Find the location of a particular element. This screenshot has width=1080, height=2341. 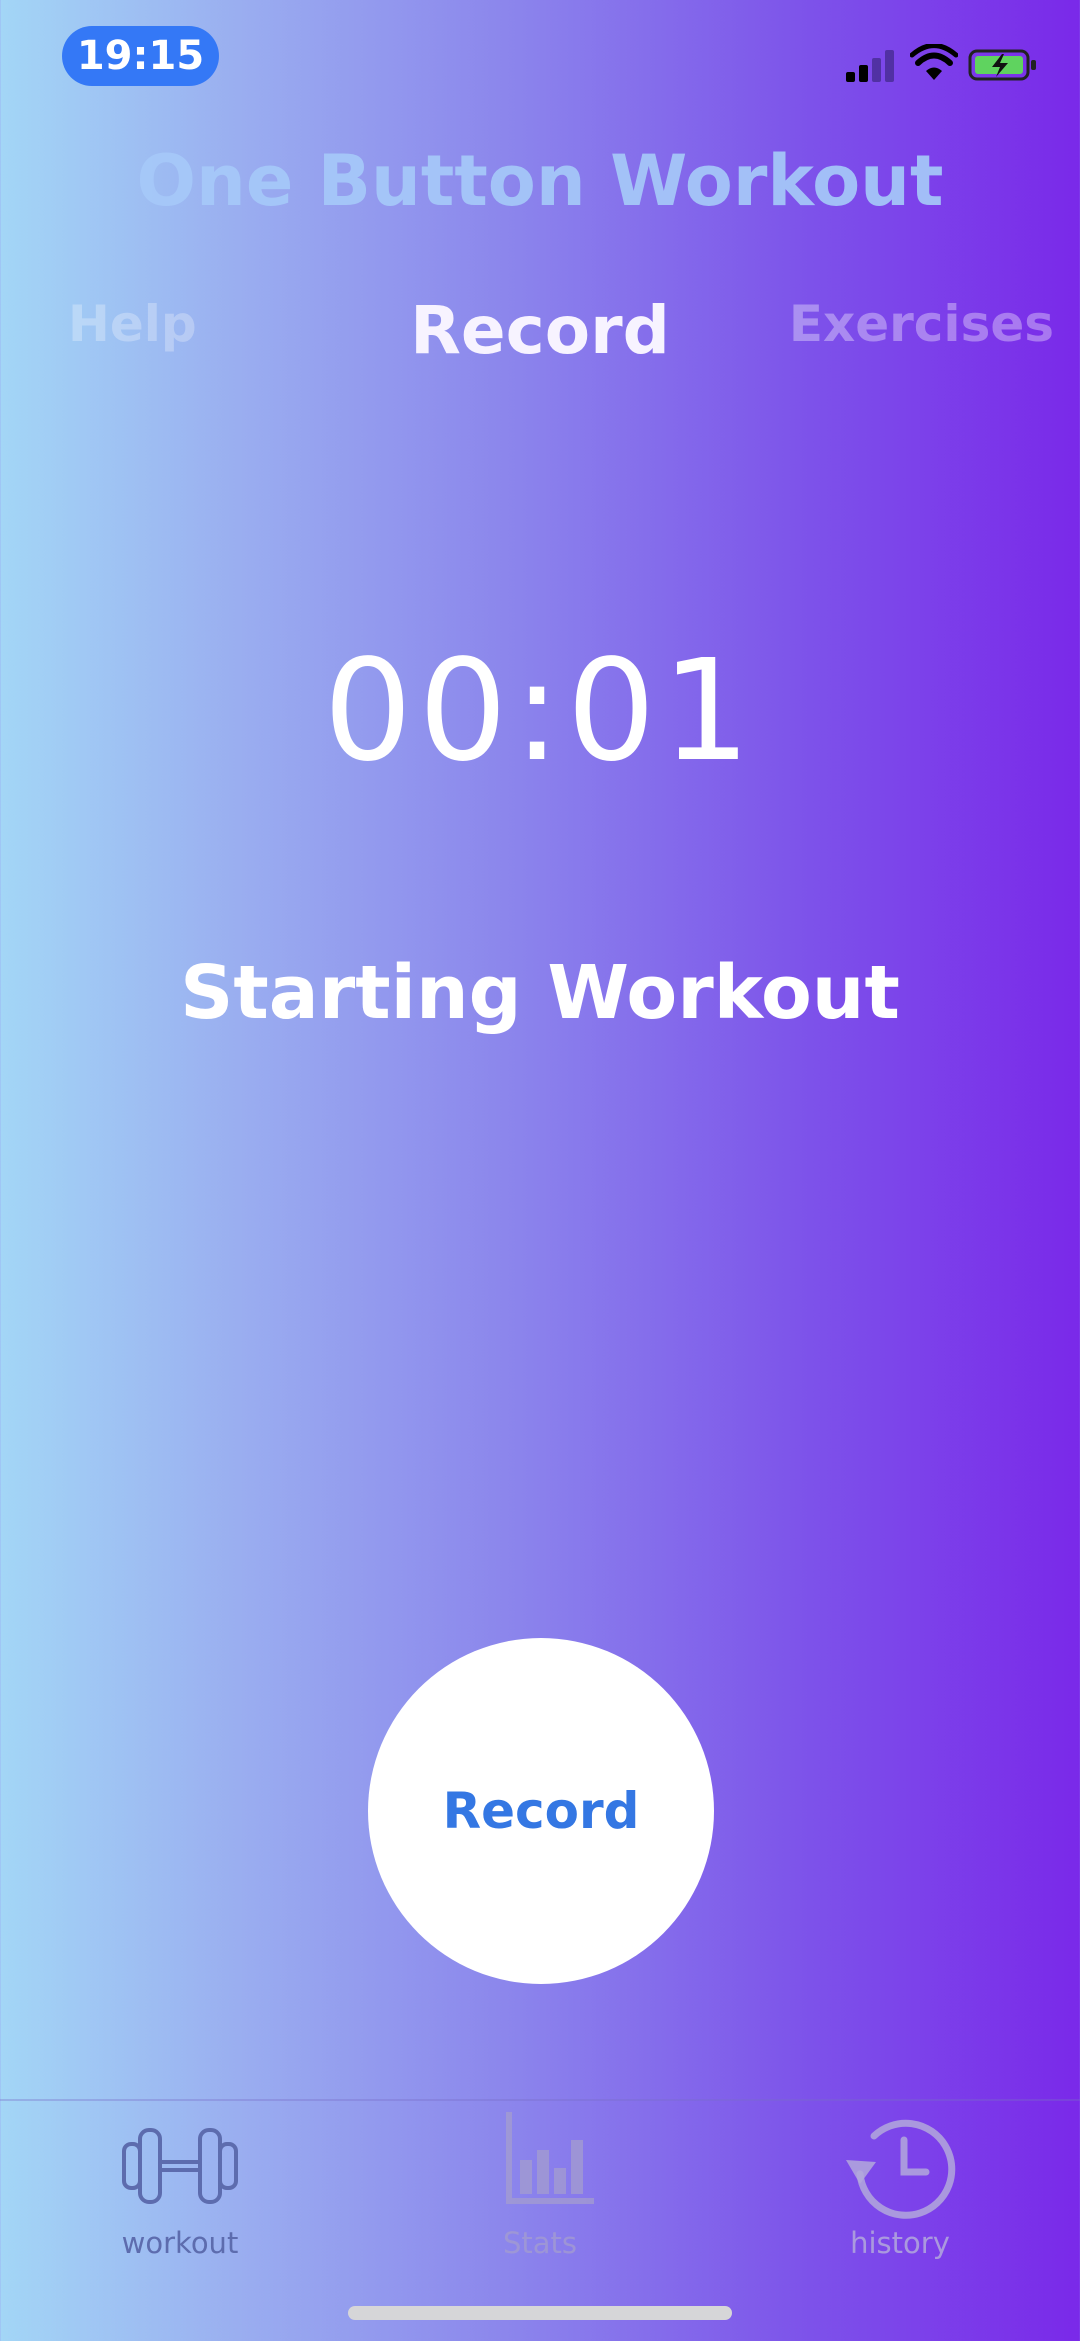

tabbar-item-stats: Stats is located at coordinates (540, 2185).